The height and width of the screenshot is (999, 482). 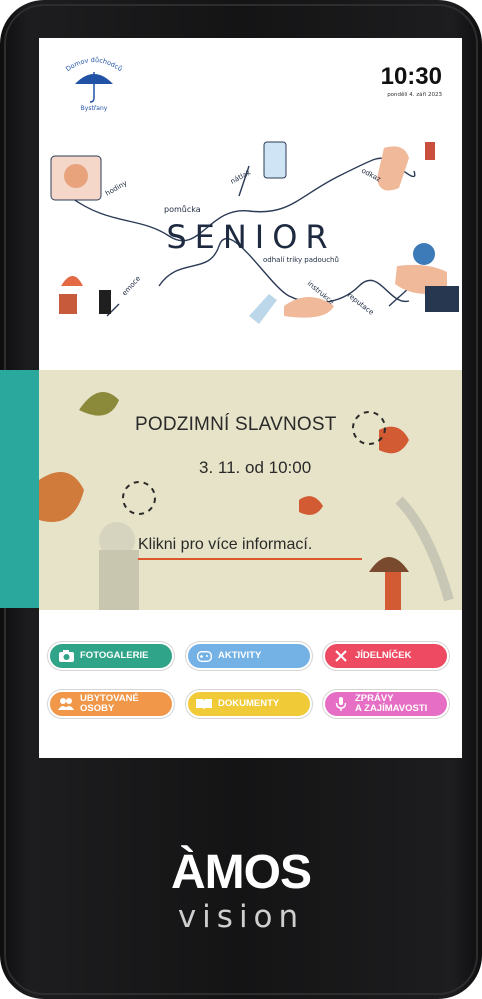 I want to click on senior-label: reputace, so click(x=360, y=303).